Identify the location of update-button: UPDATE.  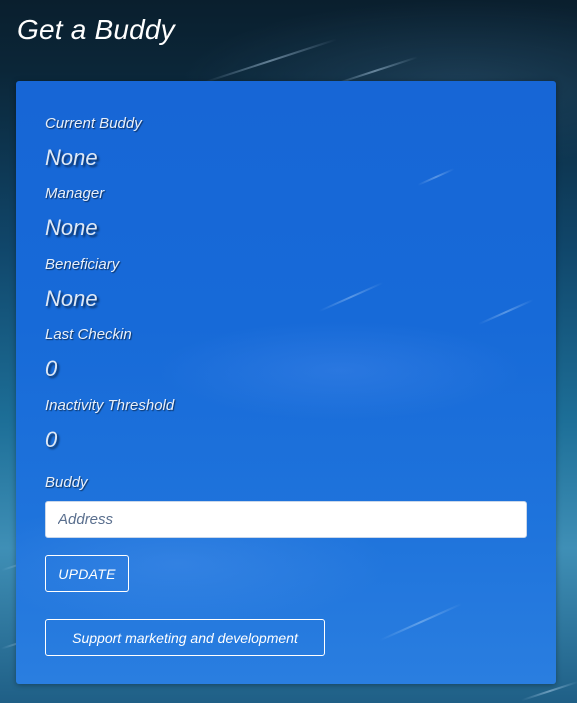
(87, 573).